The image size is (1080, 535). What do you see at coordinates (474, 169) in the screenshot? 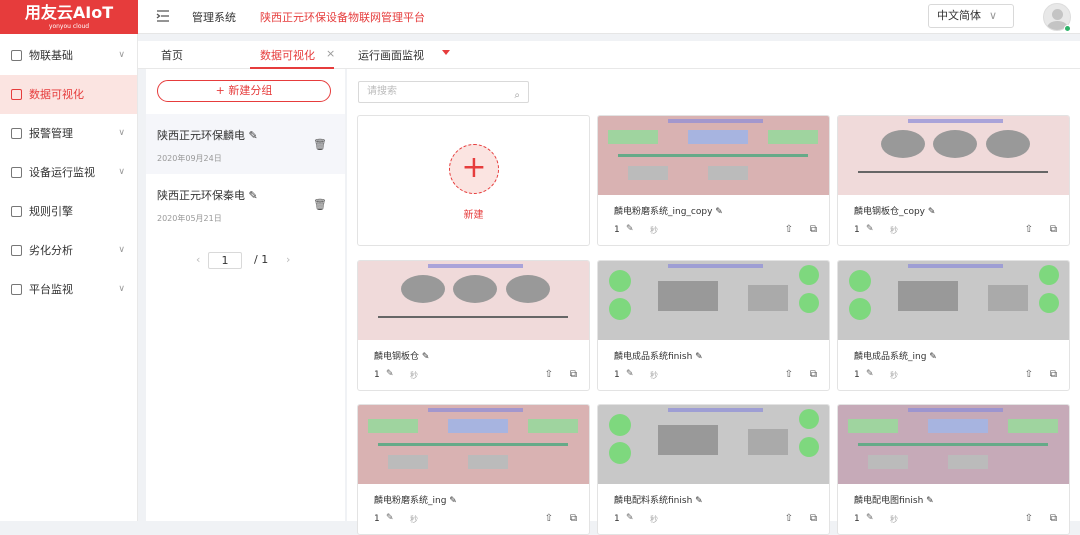
I see `plus-icon: +` at bounding box center [474, 169].